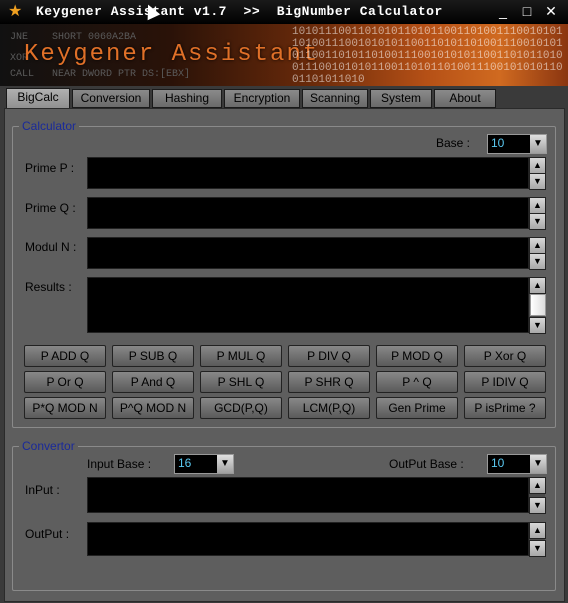 This screenshot has height=603, width=568. I want to click on p-pow-q-button: P ^ Q, so click(417, 382).